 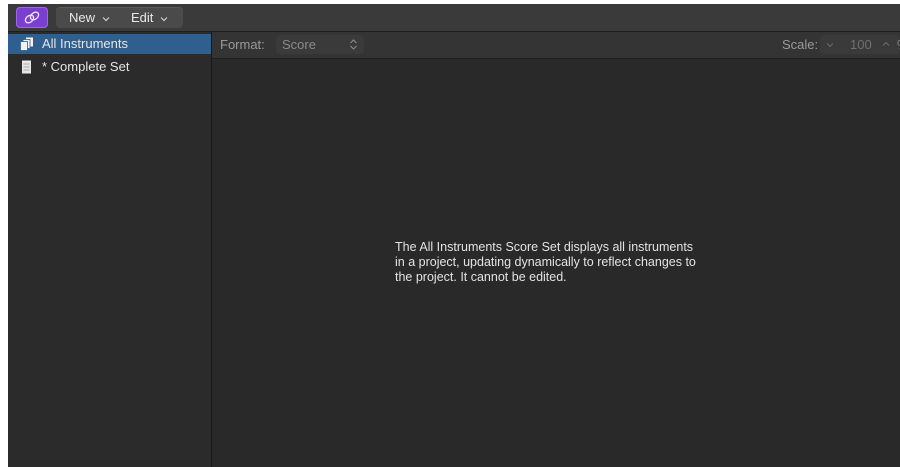 I want to click on scale-stepper: 100, so click(x=860, y=44).